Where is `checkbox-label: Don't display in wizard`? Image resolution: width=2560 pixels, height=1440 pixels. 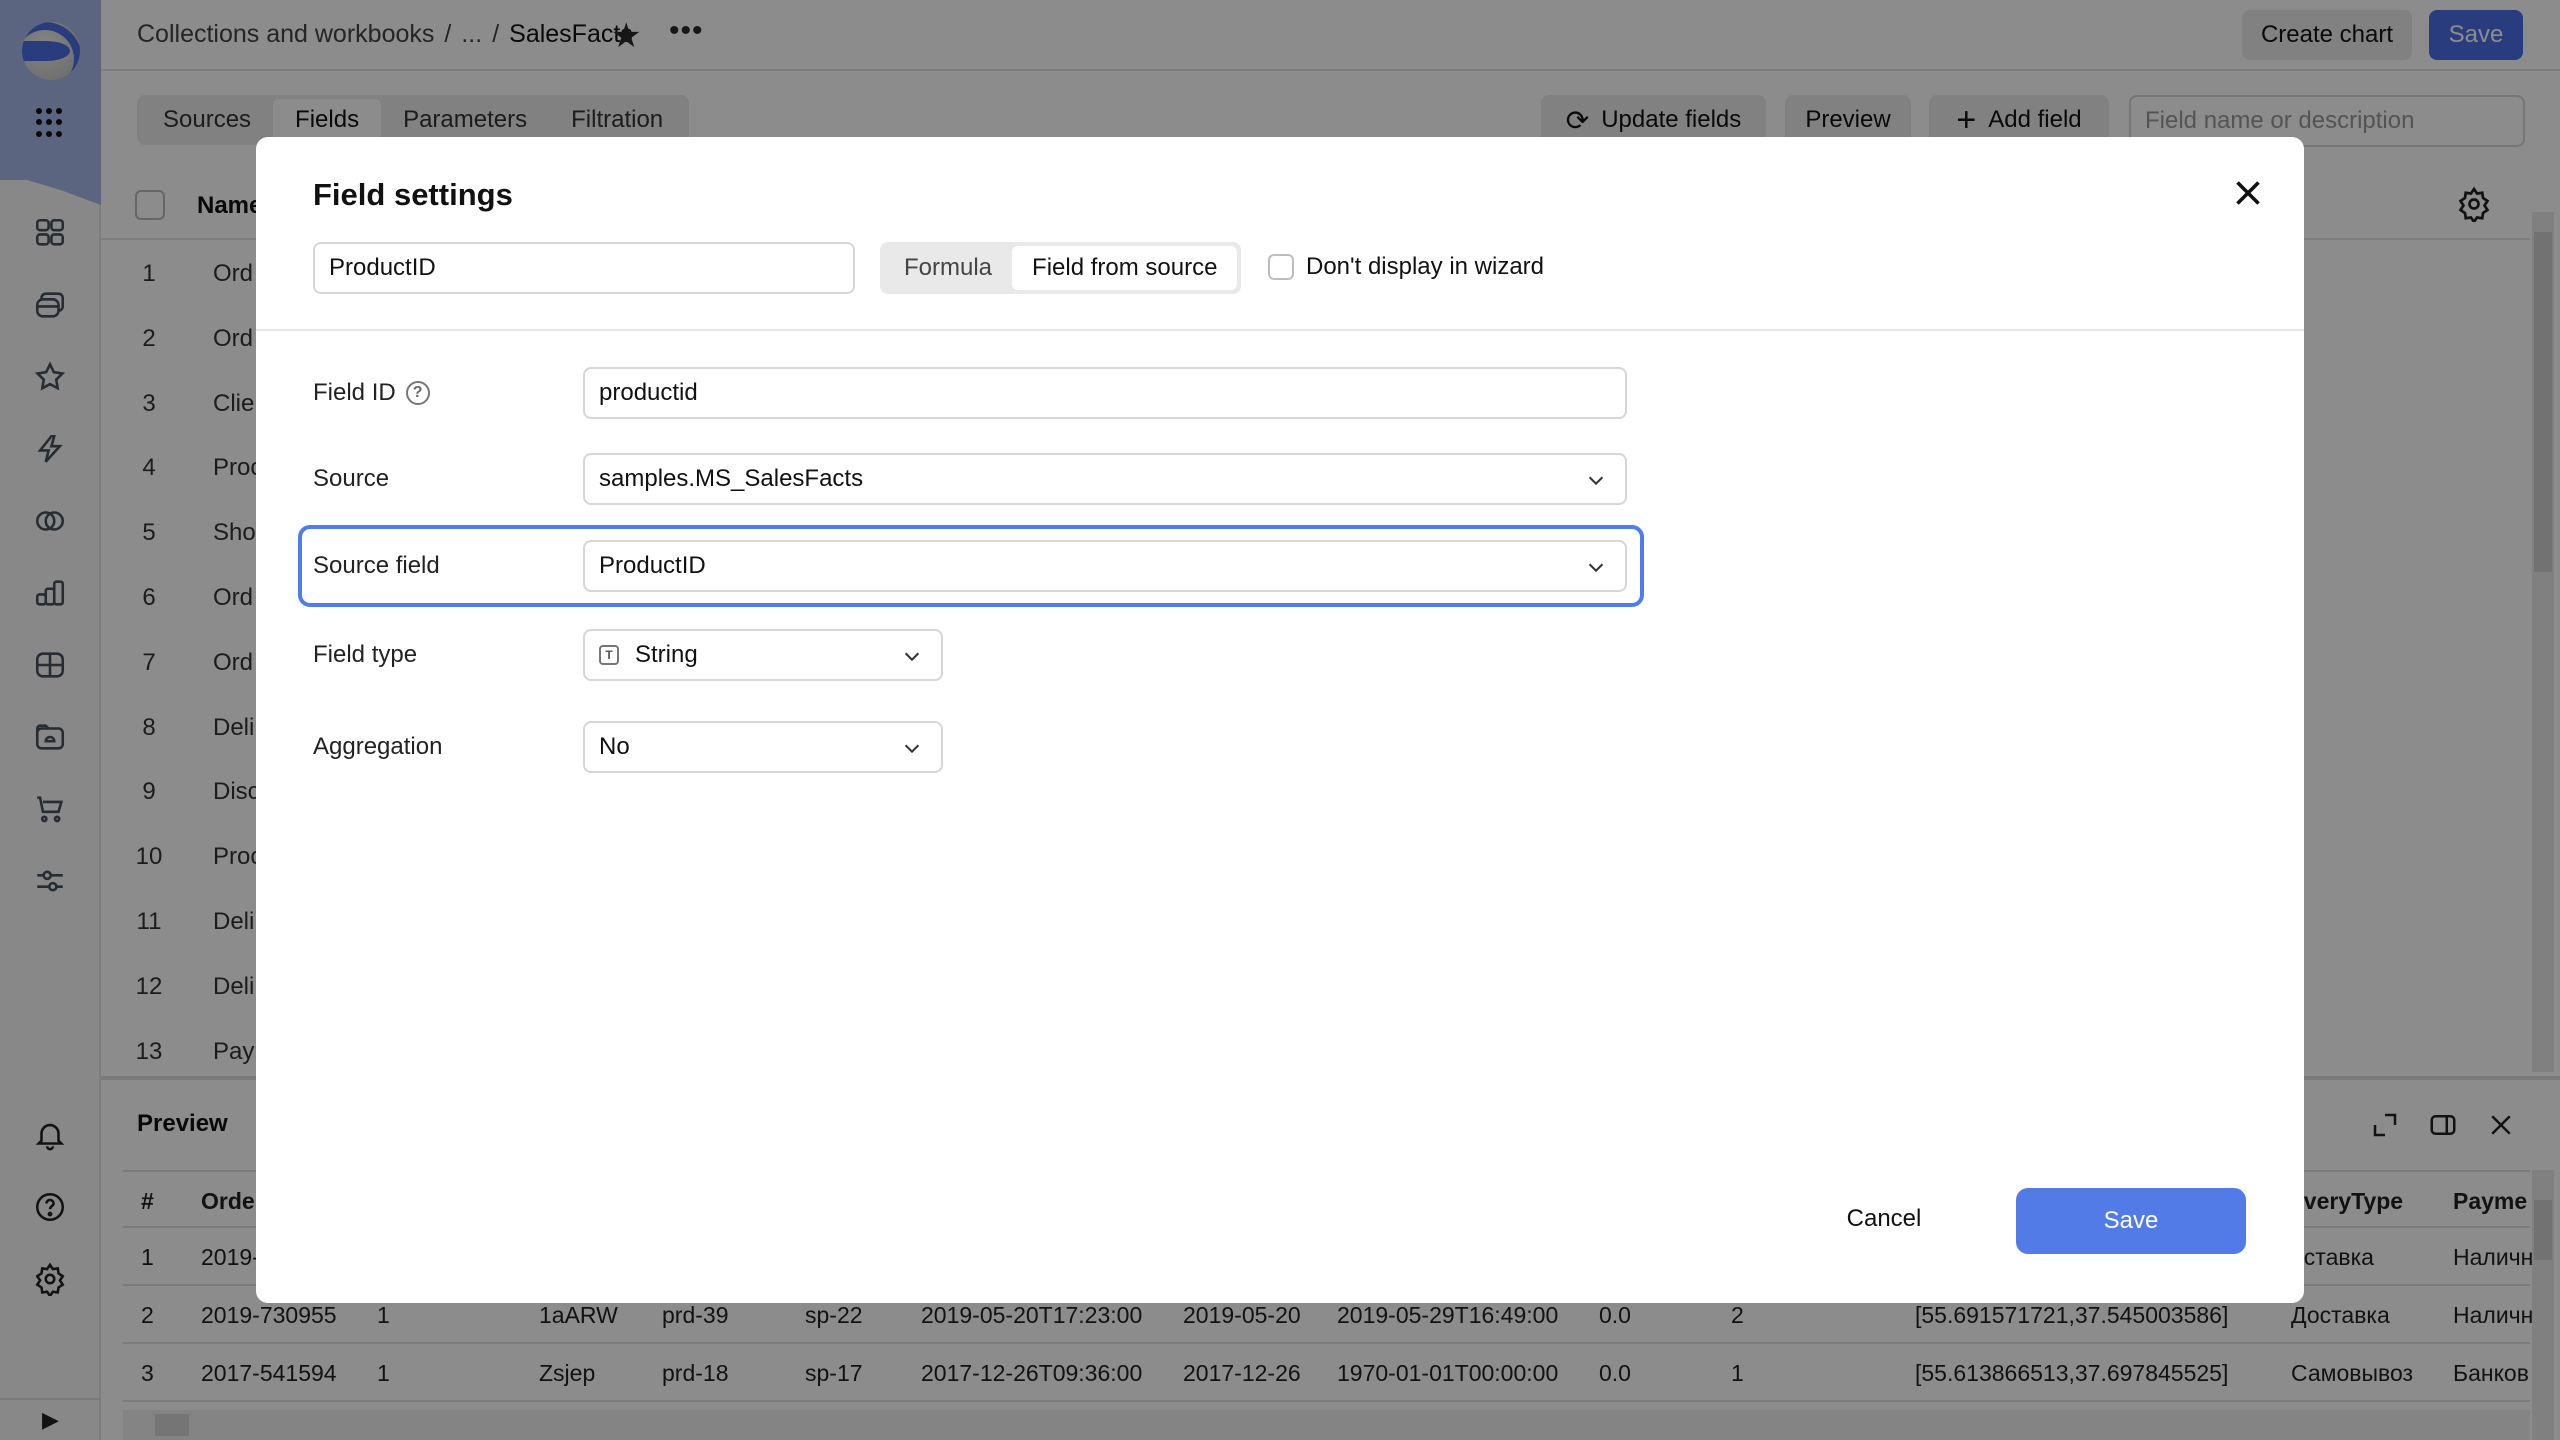
checkbox-label: Don't display in wizard is located at coordinates (1425, 266).